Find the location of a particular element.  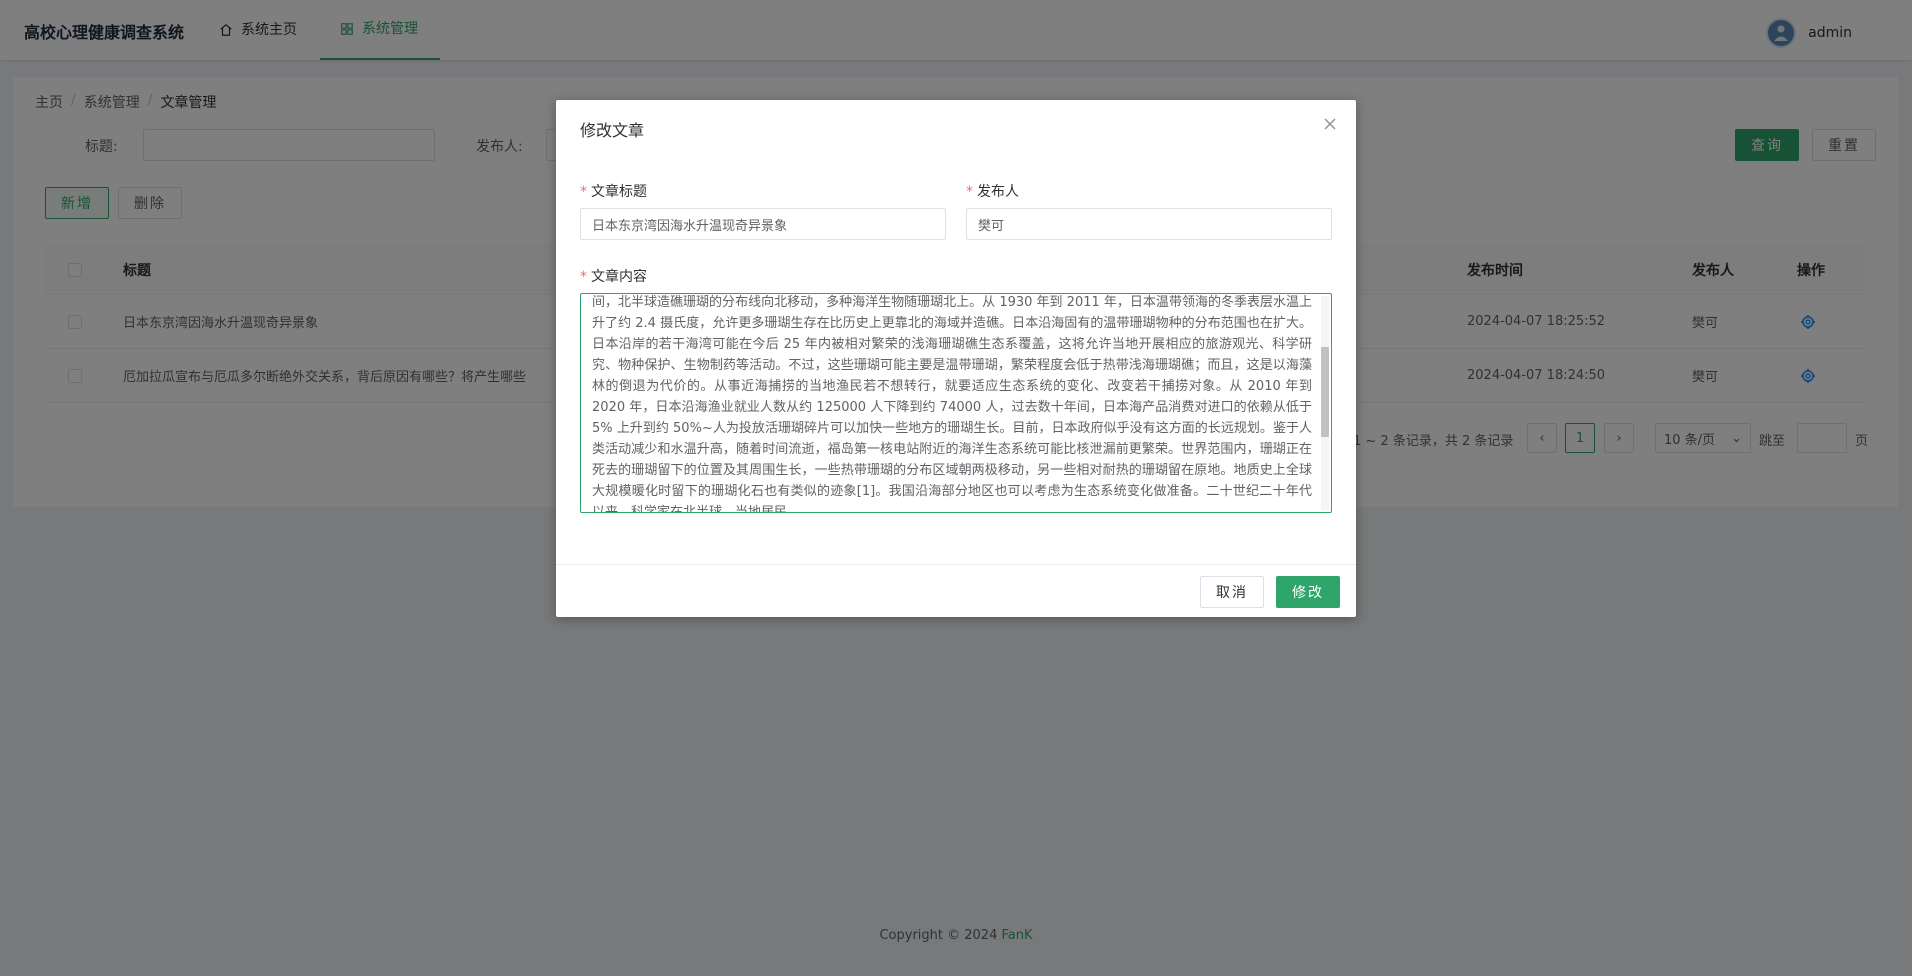

scrollbar-thumb is located at coordinates (1325, 392).